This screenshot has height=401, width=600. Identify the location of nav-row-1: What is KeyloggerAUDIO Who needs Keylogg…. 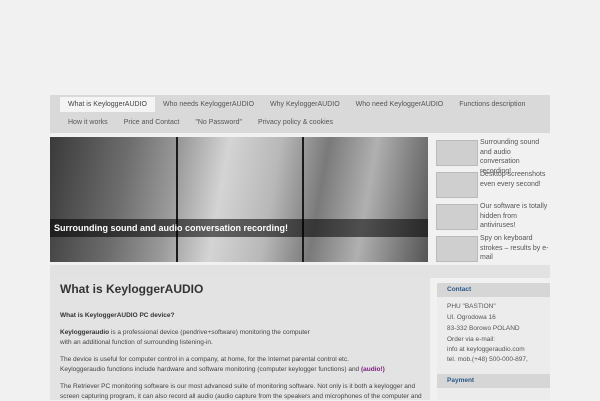
(296, 104).